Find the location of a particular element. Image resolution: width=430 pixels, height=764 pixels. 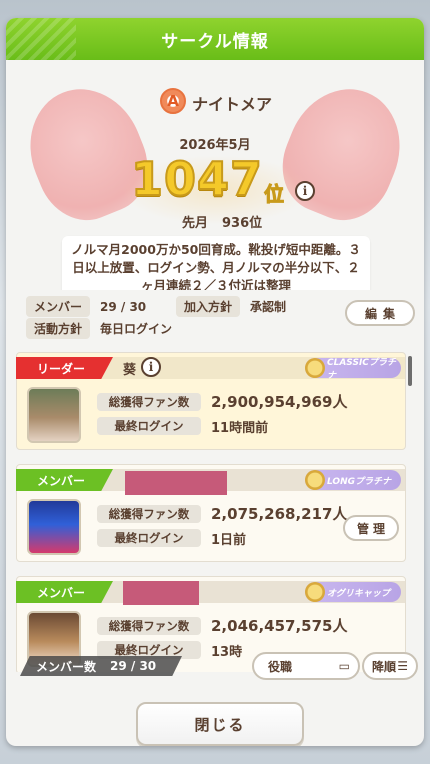

ranking-month: 2026年5月 is located at coordinates (215, 145).